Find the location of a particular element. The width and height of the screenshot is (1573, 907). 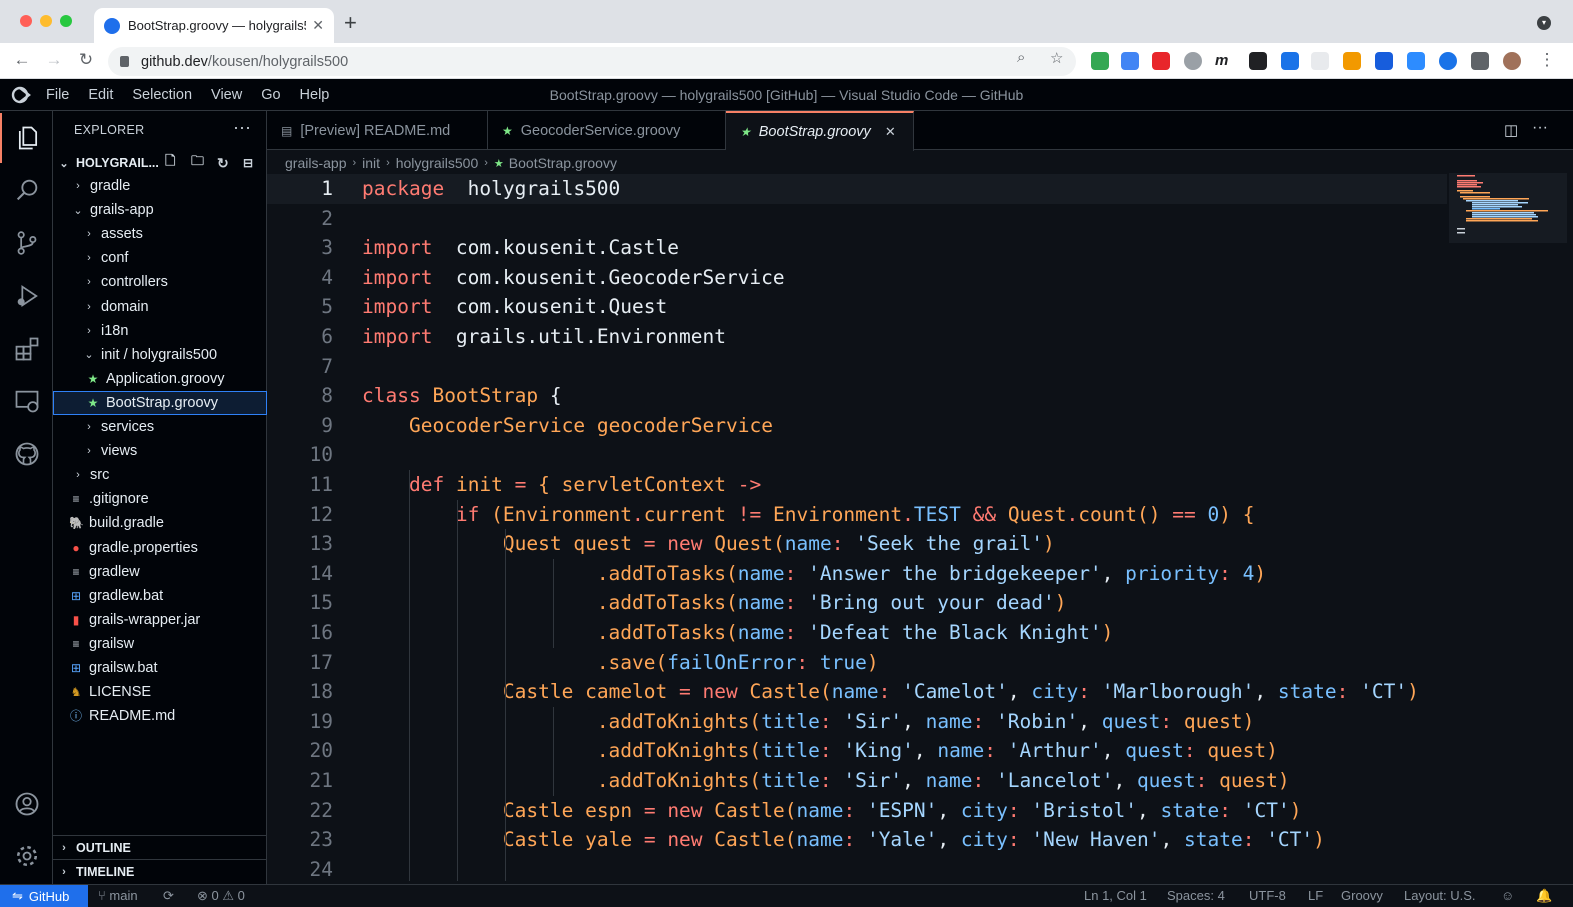

tree-folder: › domain is located at coordinates (160, 307).